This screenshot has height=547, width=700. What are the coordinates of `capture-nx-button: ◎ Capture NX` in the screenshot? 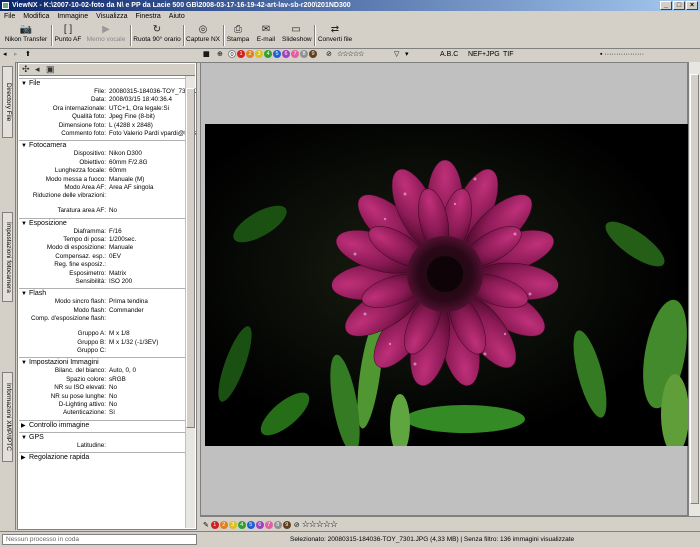 It's located at (203, 36).